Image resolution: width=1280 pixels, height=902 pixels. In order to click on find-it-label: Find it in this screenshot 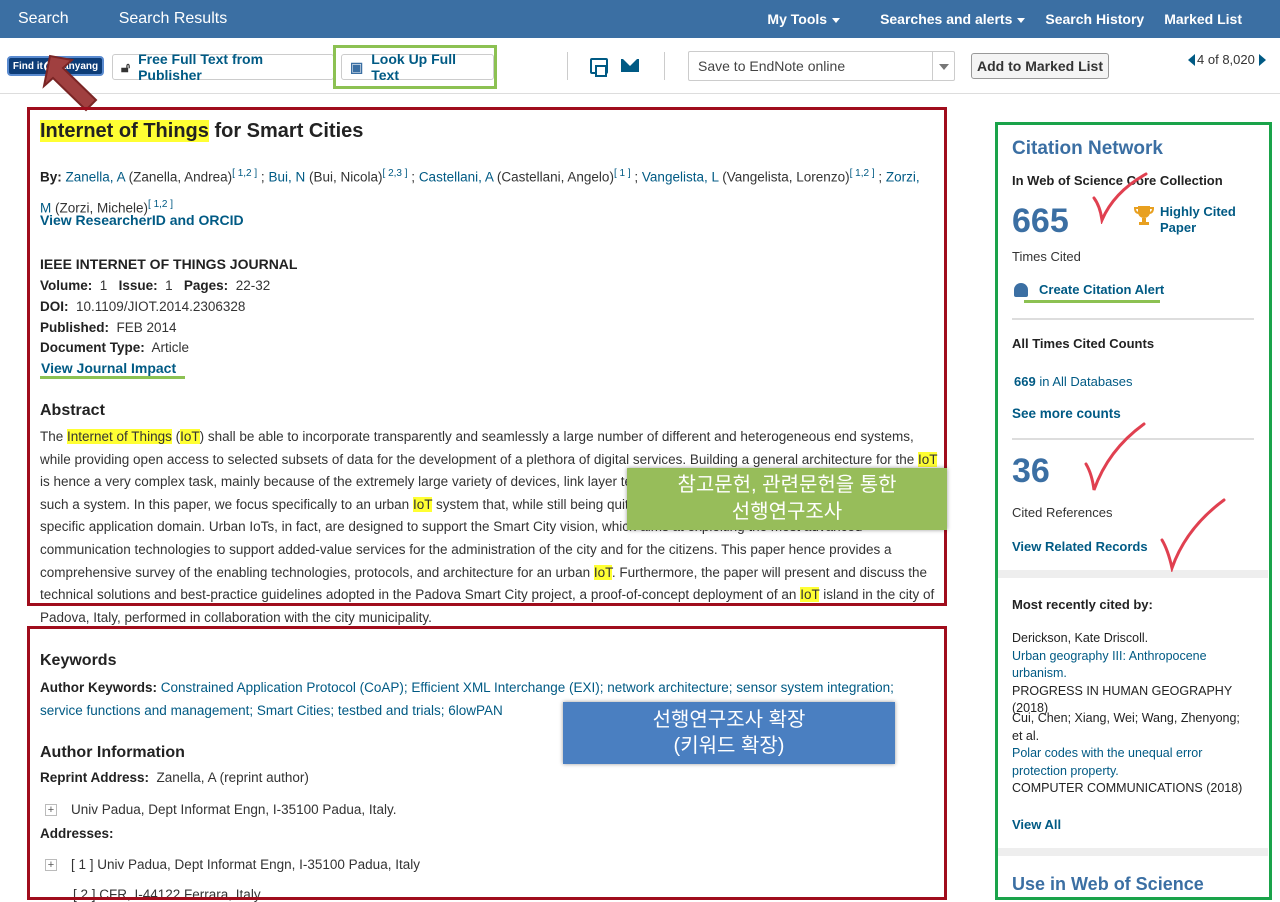, I will do `click(27, 66)`.